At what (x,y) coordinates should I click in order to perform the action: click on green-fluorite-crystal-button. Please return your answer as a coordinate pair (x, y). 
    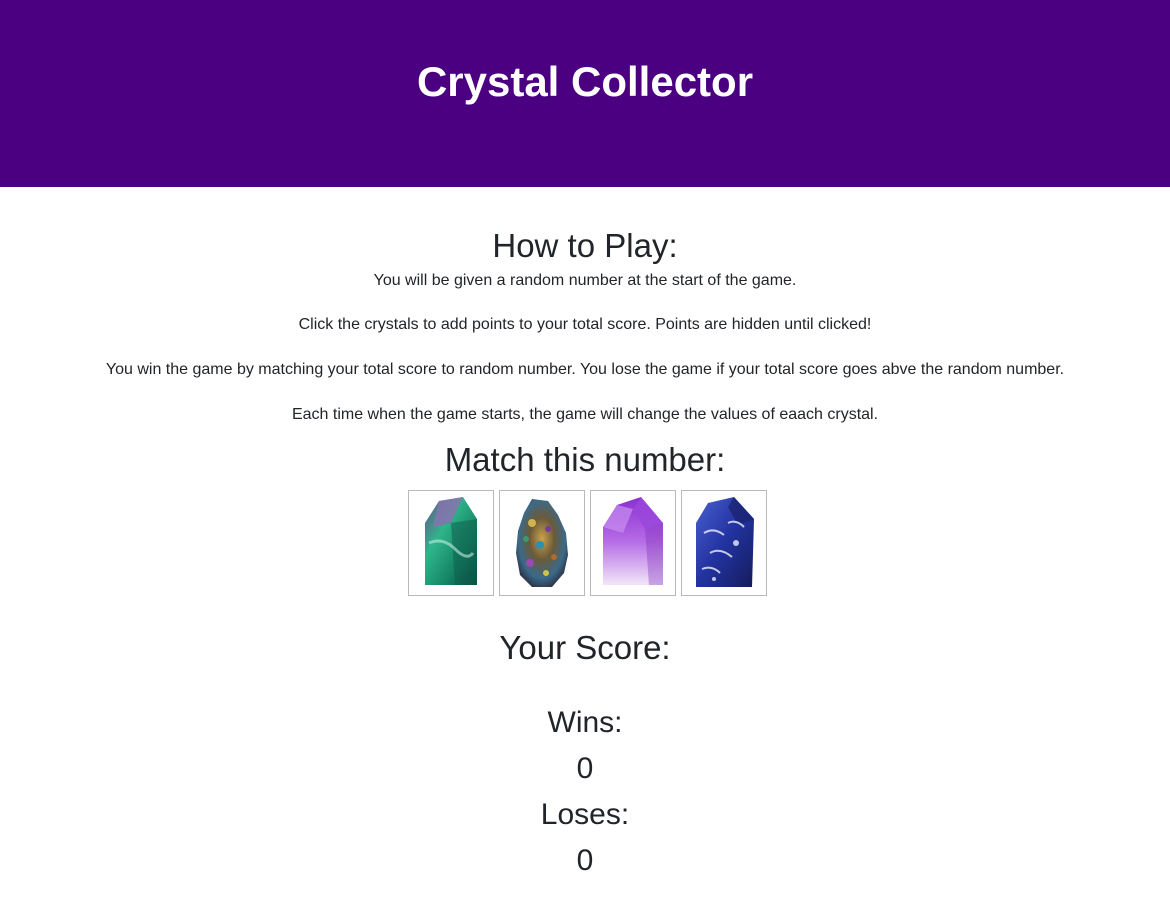
    Looking at the image, I should click on (450, 543).